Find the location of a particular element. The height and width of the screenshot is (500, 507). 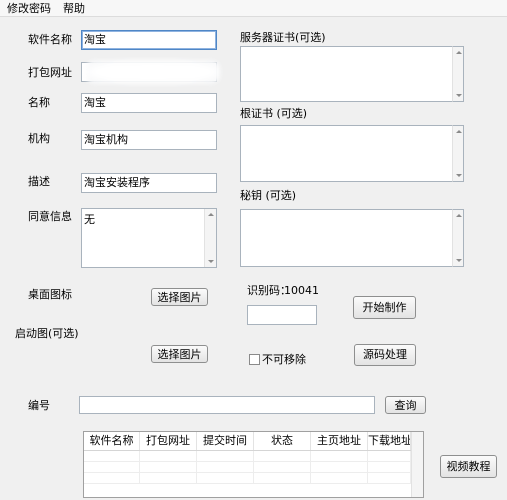

agree-scrollbar is located at coordinates (210, 238).